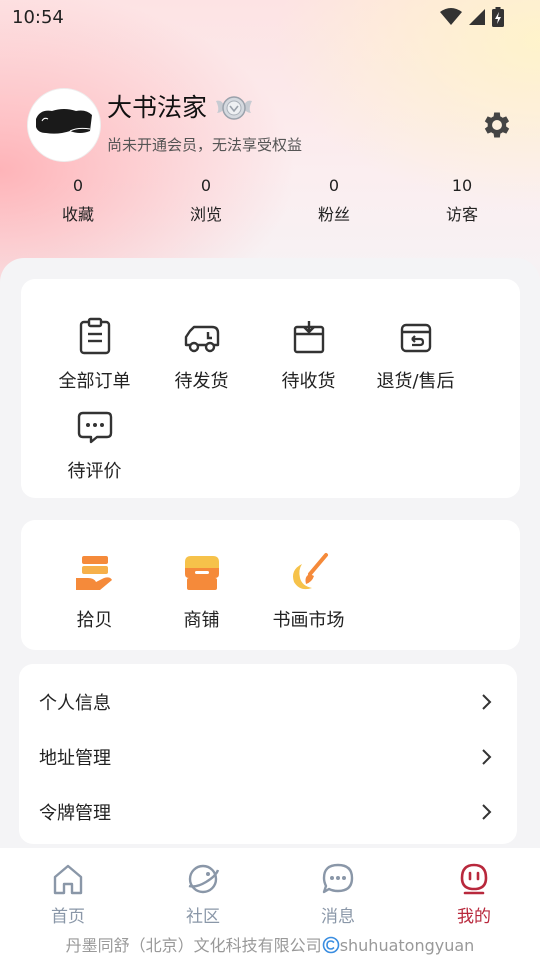 The image size is (540, 960). I want to click on service-label: 书画市场, so click(308, 620).